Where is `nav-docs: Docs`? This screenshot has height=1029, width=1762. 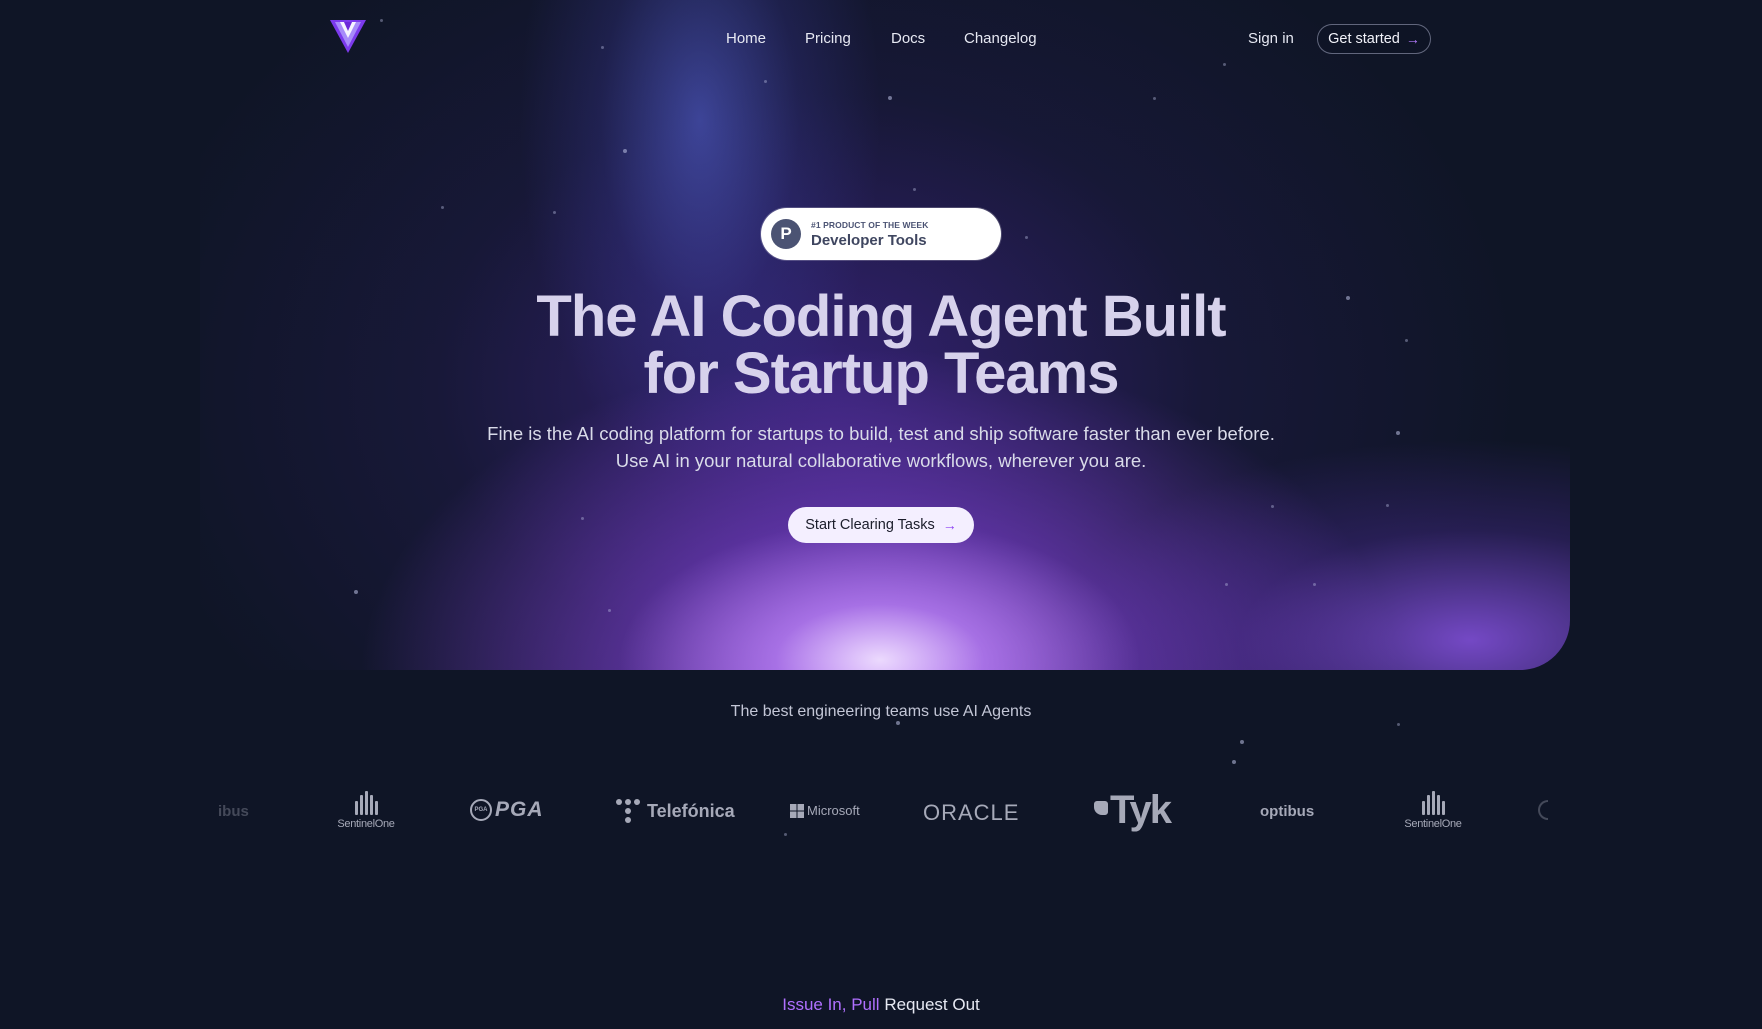
nav-docs: Docs is located at coordinates (908, 38).